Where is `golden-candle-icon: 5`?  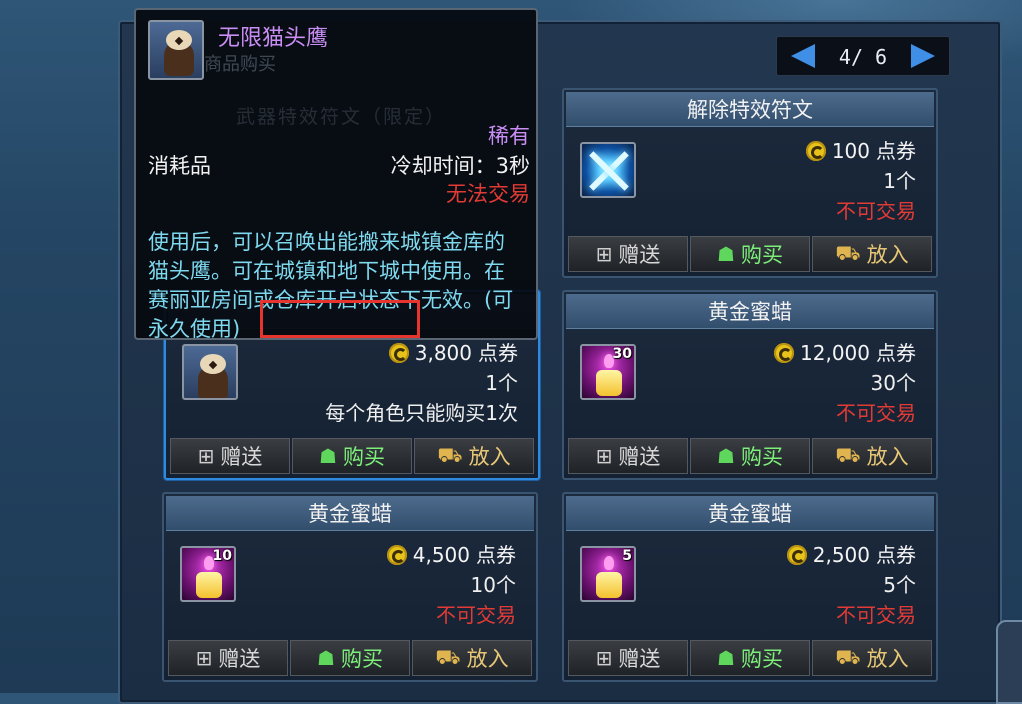 golden-candle-icon: 5 is located at coordinates (608, 574).